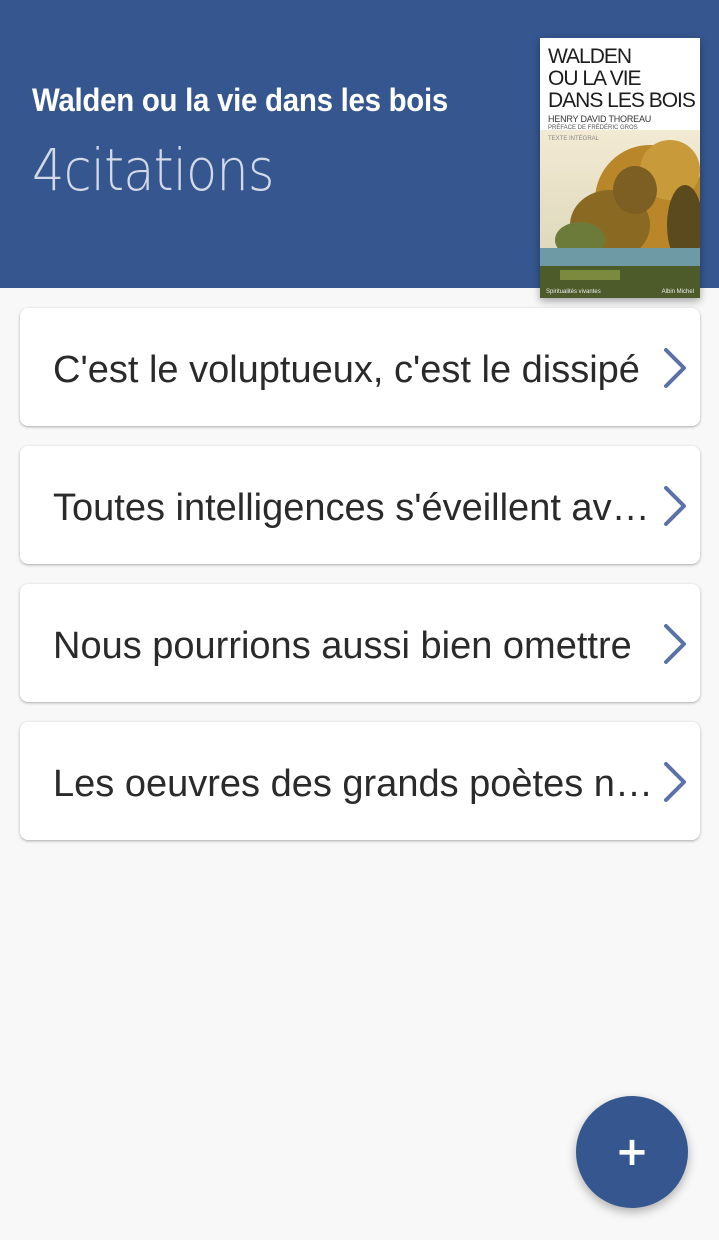 This screenshot has height=1240, width=719. I want to click on quote-card: Les oeuvres des grands poètes n'ont, so click(360, 781).